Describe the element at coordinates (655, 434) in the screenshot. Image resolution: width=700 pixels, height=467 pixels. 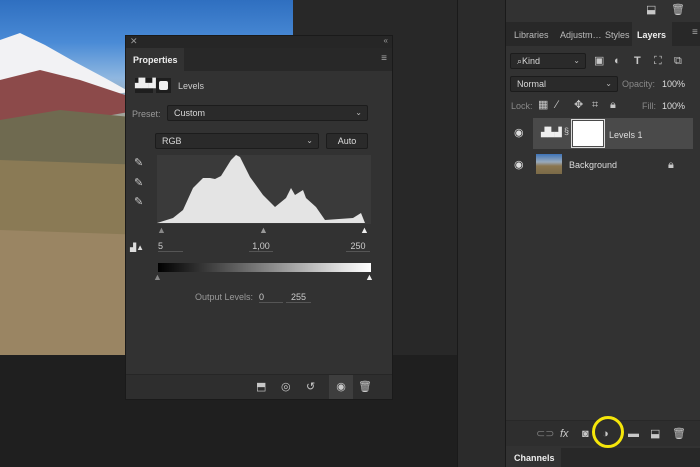
I see `new-layer-icon: ⬓` at that location.